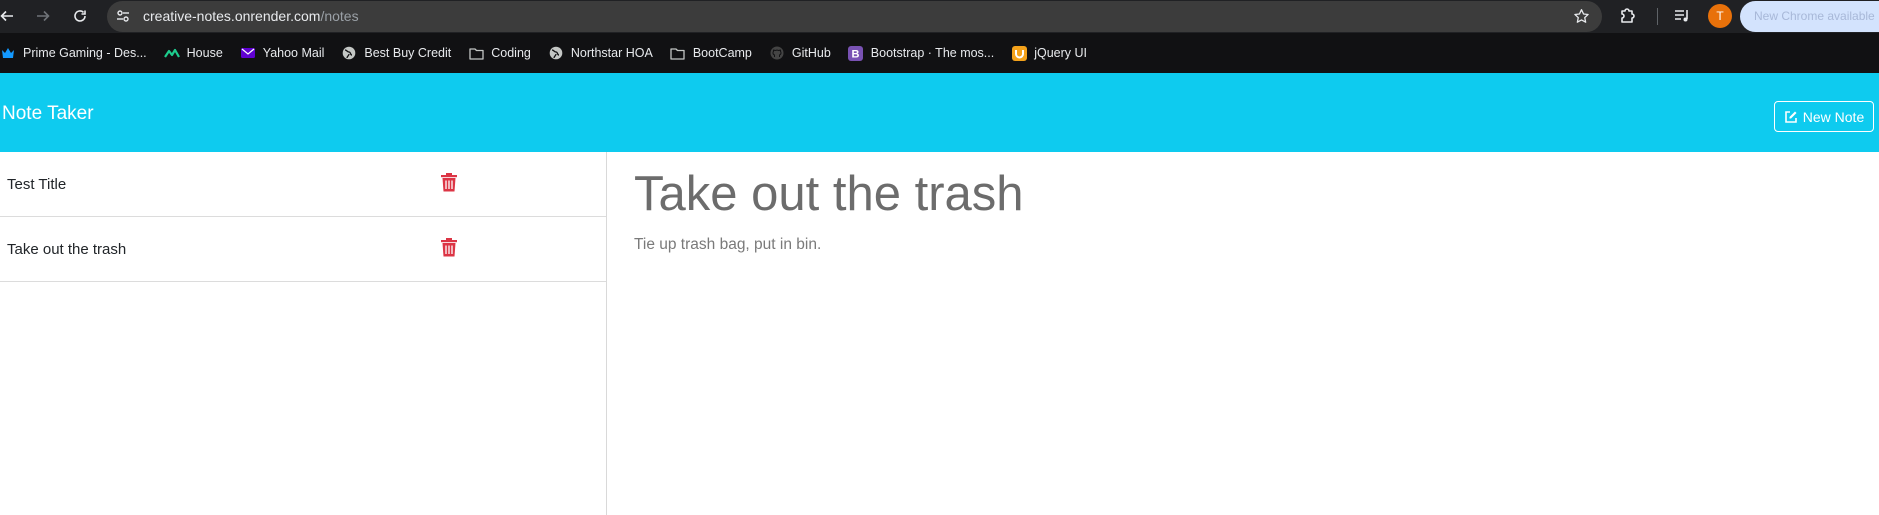 This screenshot has height=515, width=1879. I want to click on bookmark-label: Coding, so click(511, 53).